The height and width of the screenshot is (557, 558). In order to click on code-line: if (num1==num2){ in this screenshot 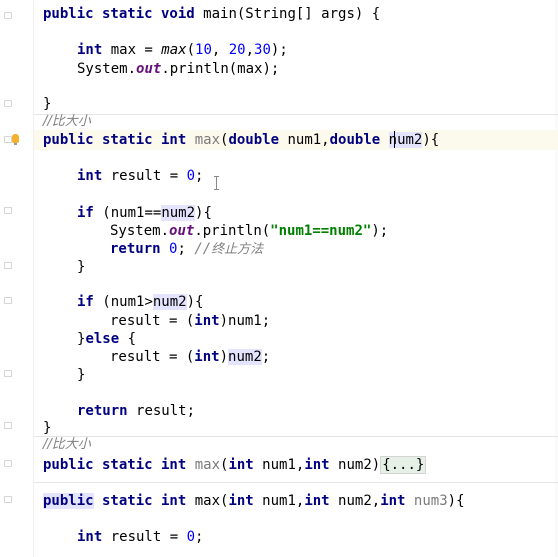, I will do `click(144, 213)`.